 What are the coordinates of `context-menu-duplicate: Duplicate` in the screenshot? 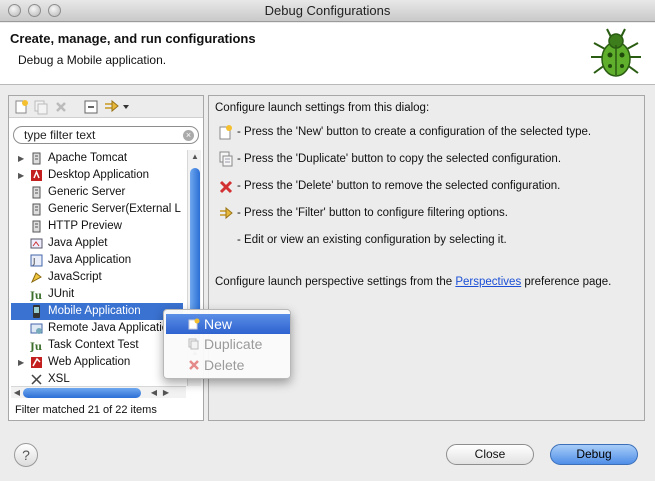 It's located at (228, 344).